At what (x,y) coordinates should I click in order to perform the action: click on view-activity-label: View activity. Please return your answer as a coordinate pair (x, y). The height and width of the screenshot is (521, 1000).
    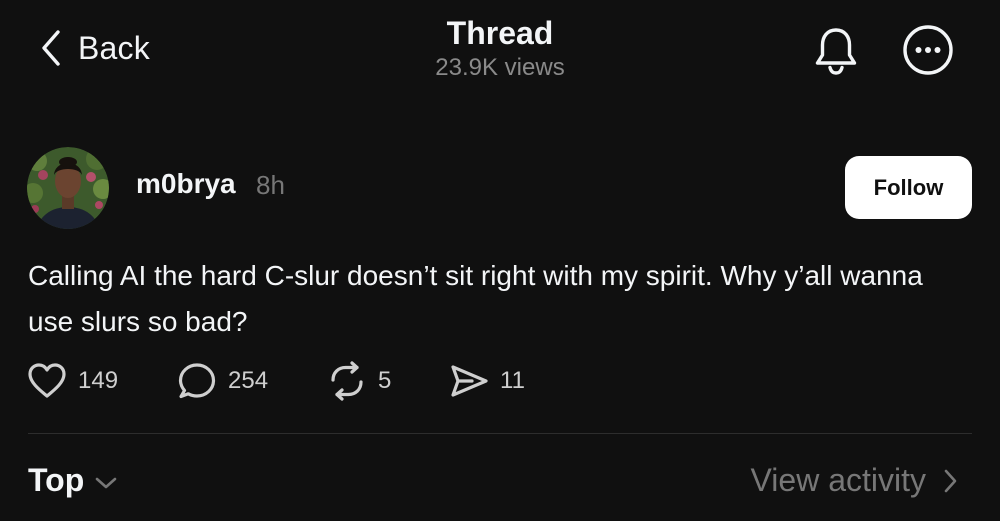
    Looking at the image, I should click on (838, 480).